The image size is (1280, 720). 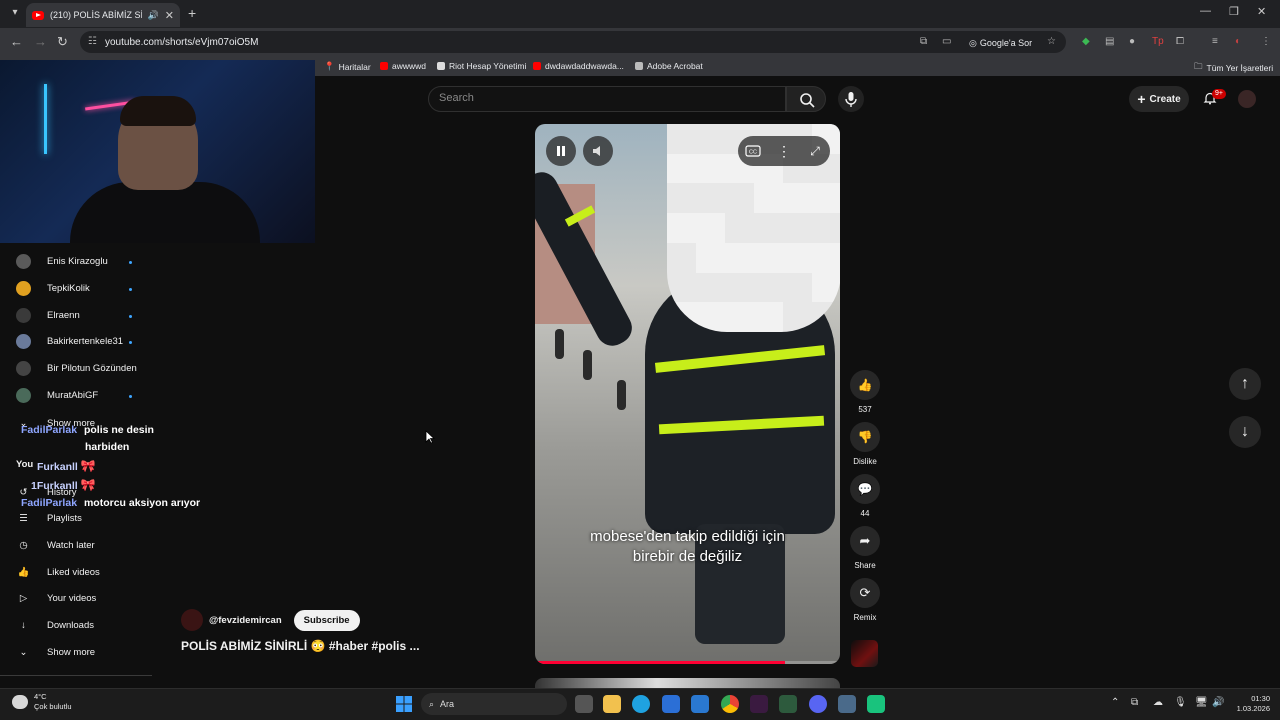 I want to click on cast-icon: ▭, so click(x=946, y=41).